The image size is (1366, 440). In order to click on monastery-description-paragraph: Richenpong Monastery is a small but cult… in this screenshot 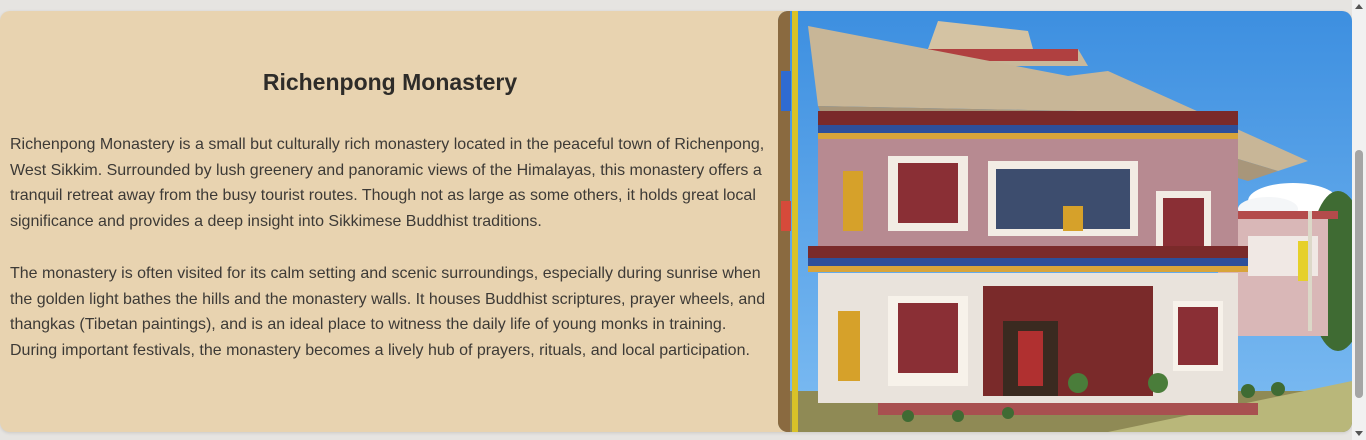, I will do `click(387, 183)`.